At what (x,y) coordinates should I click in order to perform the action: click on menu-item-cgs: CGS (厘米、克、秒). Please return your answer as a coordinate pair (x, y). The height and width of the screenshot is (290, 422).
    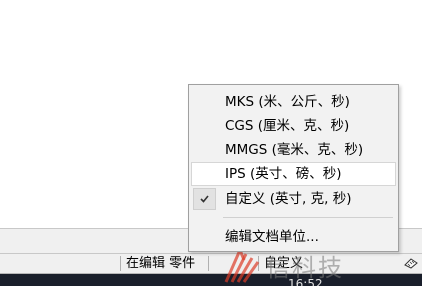
    Looking at the image, I should click on (293, 126).